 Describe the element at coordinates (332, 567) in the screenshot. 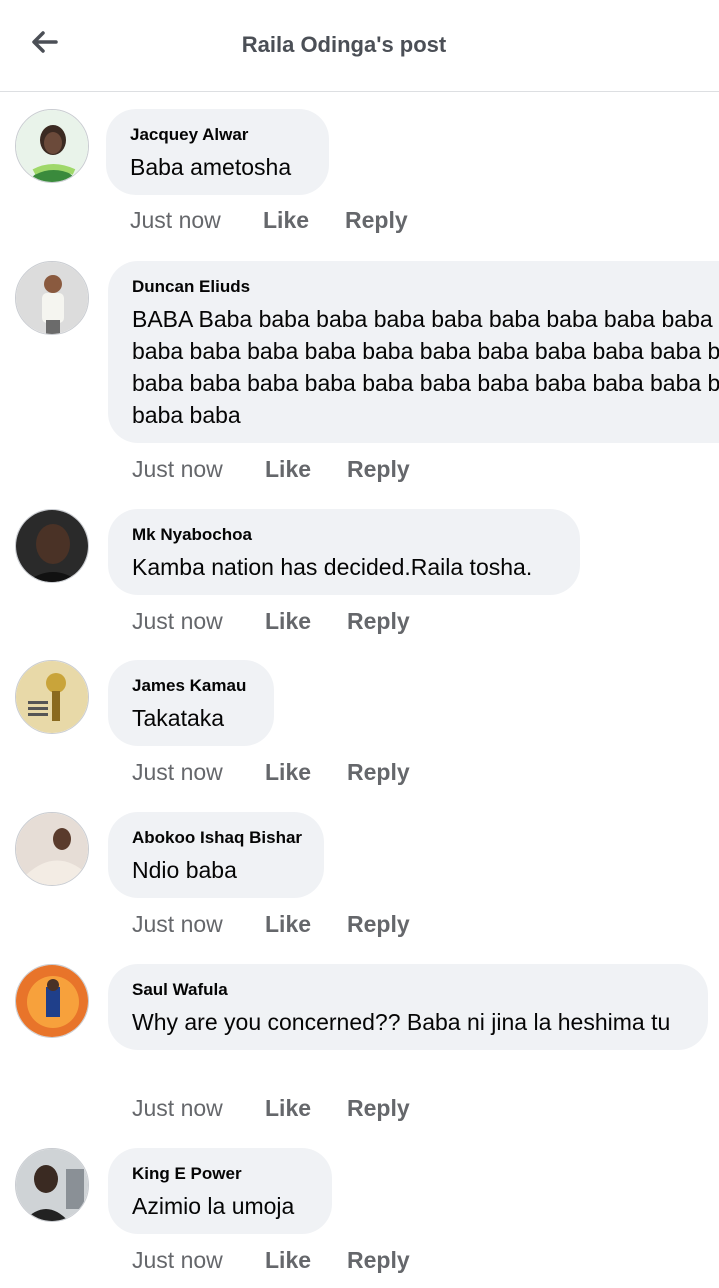

I see `comment-text: Kamba nation has decided.Raila tosha.` at that location.